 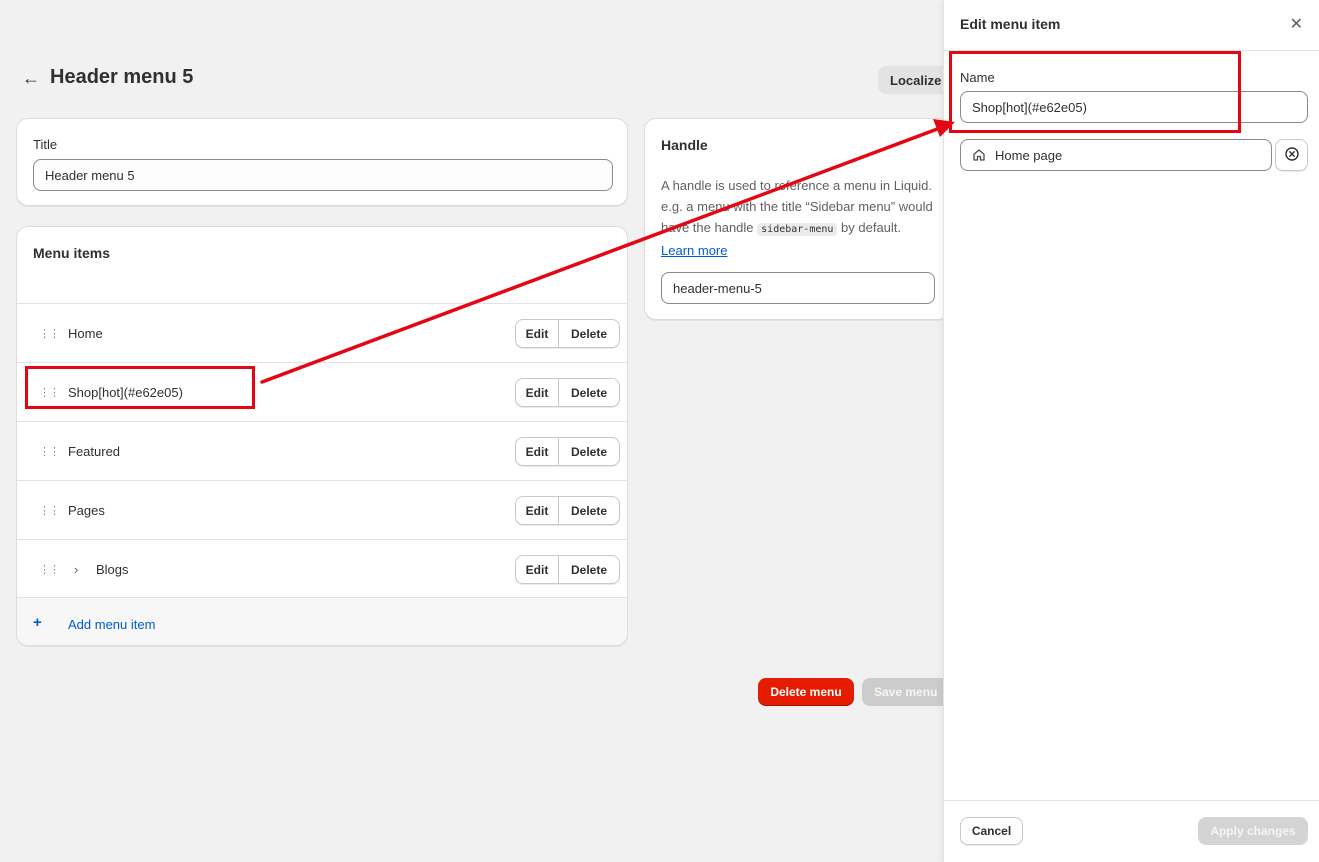 I want to click on menu-item-label: Pages, so click(x=86, y=510).